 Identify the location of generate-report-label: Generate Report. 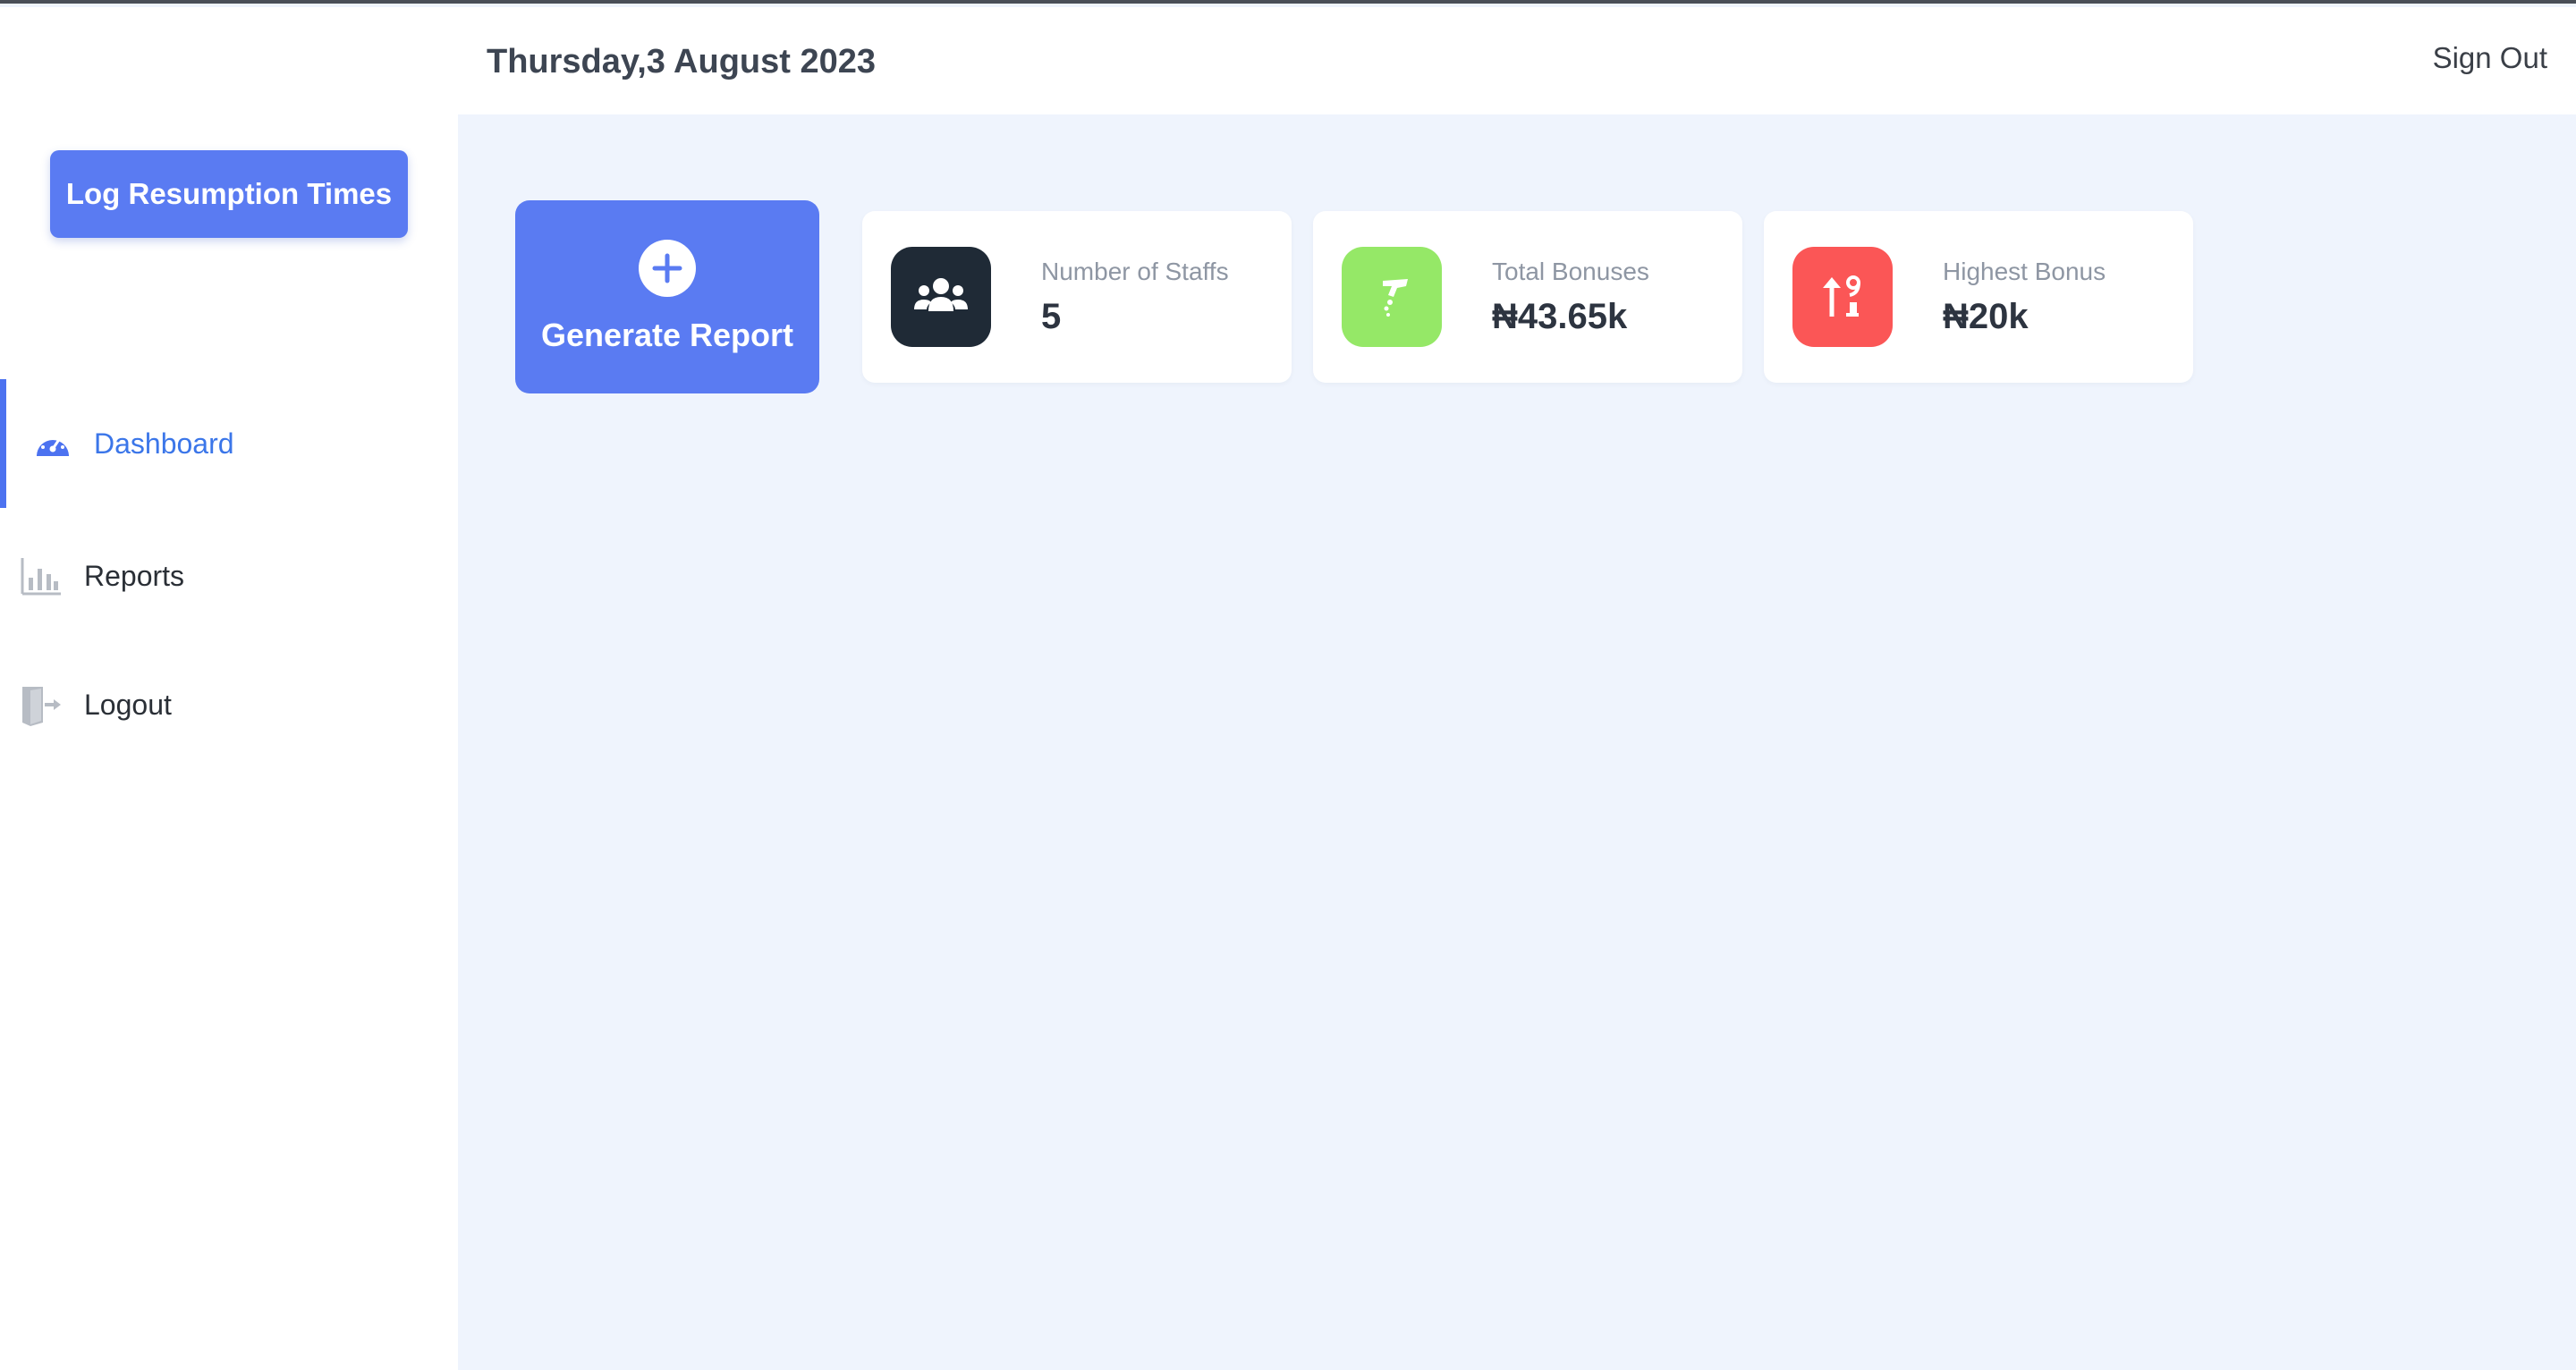
(667, 335).